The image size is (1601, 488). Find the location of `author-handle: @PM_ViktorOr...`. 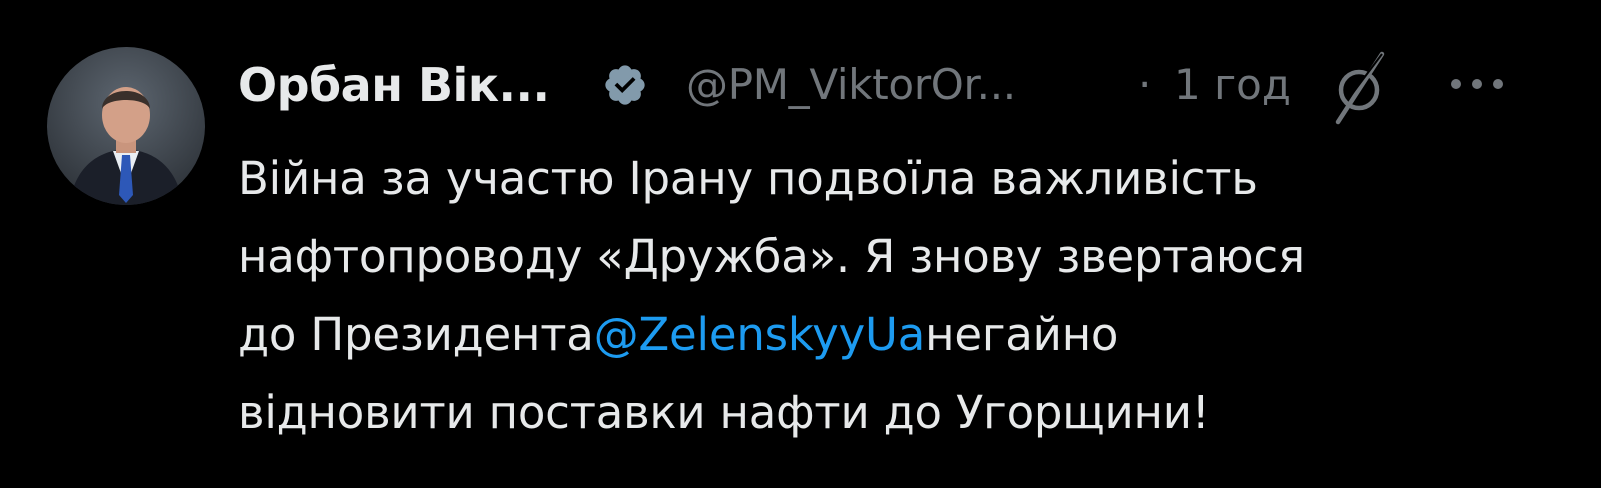

author-handle: @PM_ViktorOr... is located at coordinates (851, 84).